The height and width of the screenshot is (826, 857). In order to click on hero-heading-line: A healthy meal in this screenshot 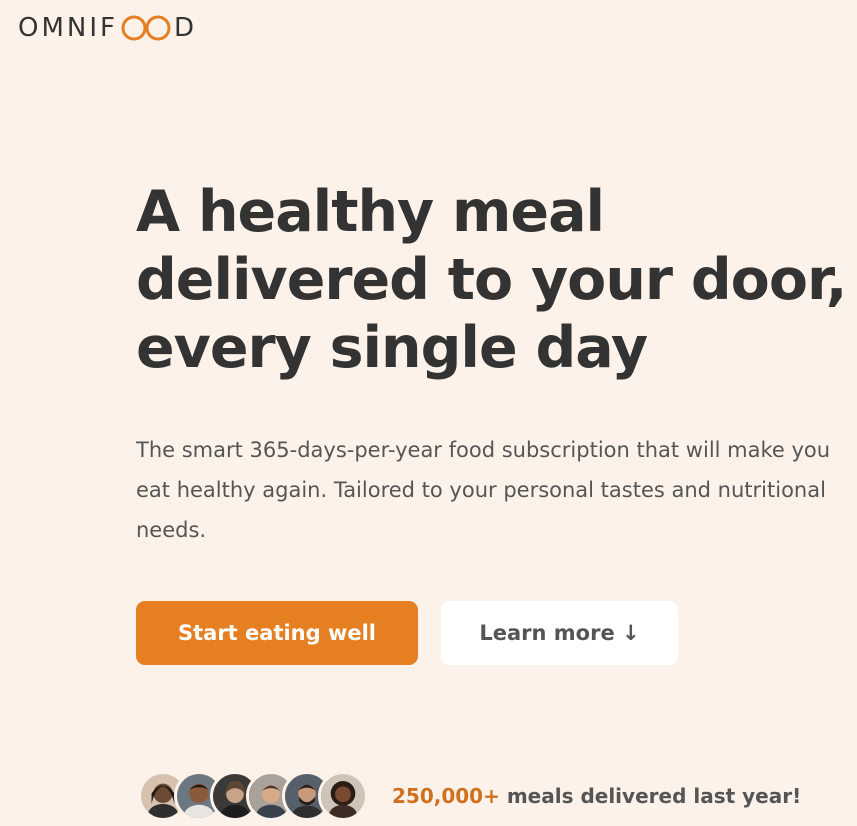, I will do `click(370, 212)`.